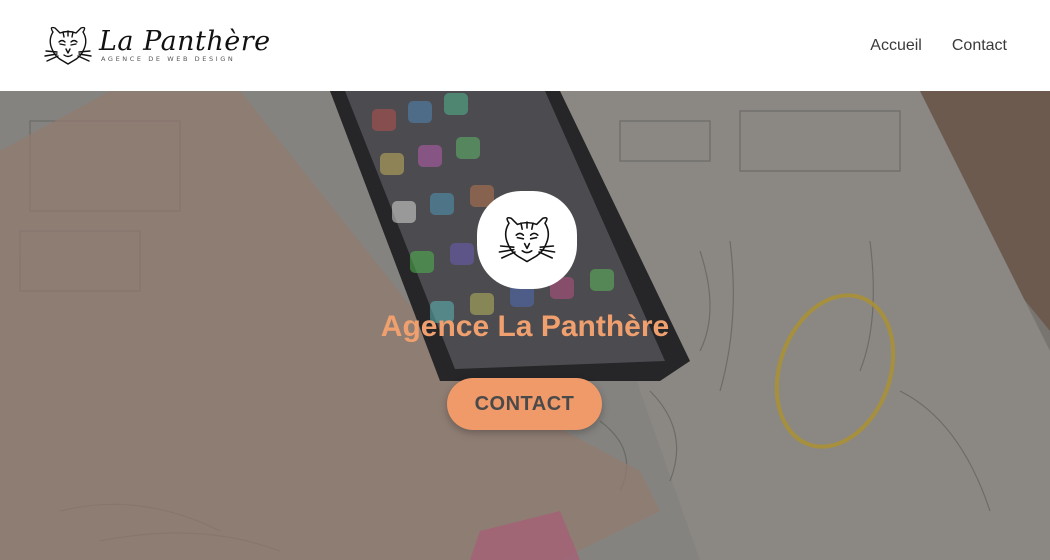  I want to click on hero-emblem, so click(527, 240).